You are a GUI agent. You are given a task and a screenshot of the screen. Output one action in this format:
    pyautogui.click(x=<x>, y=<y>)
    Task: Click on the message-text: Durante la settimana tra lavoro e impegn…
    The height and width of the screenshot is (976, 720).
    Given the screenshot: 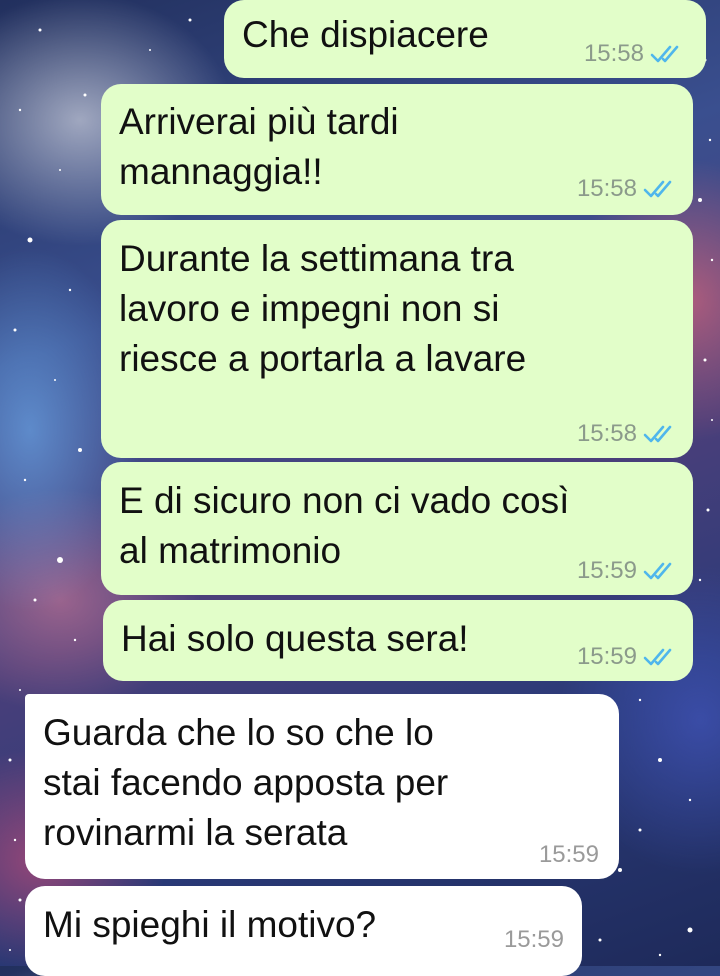 What is the action you would take?
    pyautogui.click(x=323, y=308)
    